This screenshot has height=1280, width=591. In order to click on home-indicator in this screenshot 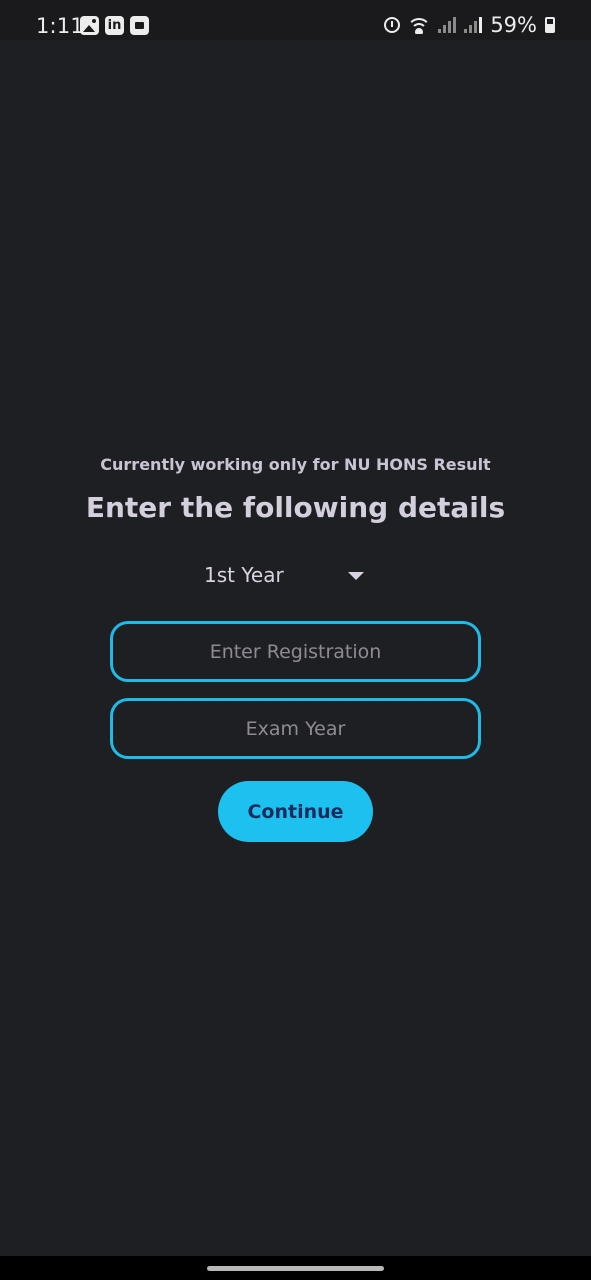, I will do `click(295, 1268)`.